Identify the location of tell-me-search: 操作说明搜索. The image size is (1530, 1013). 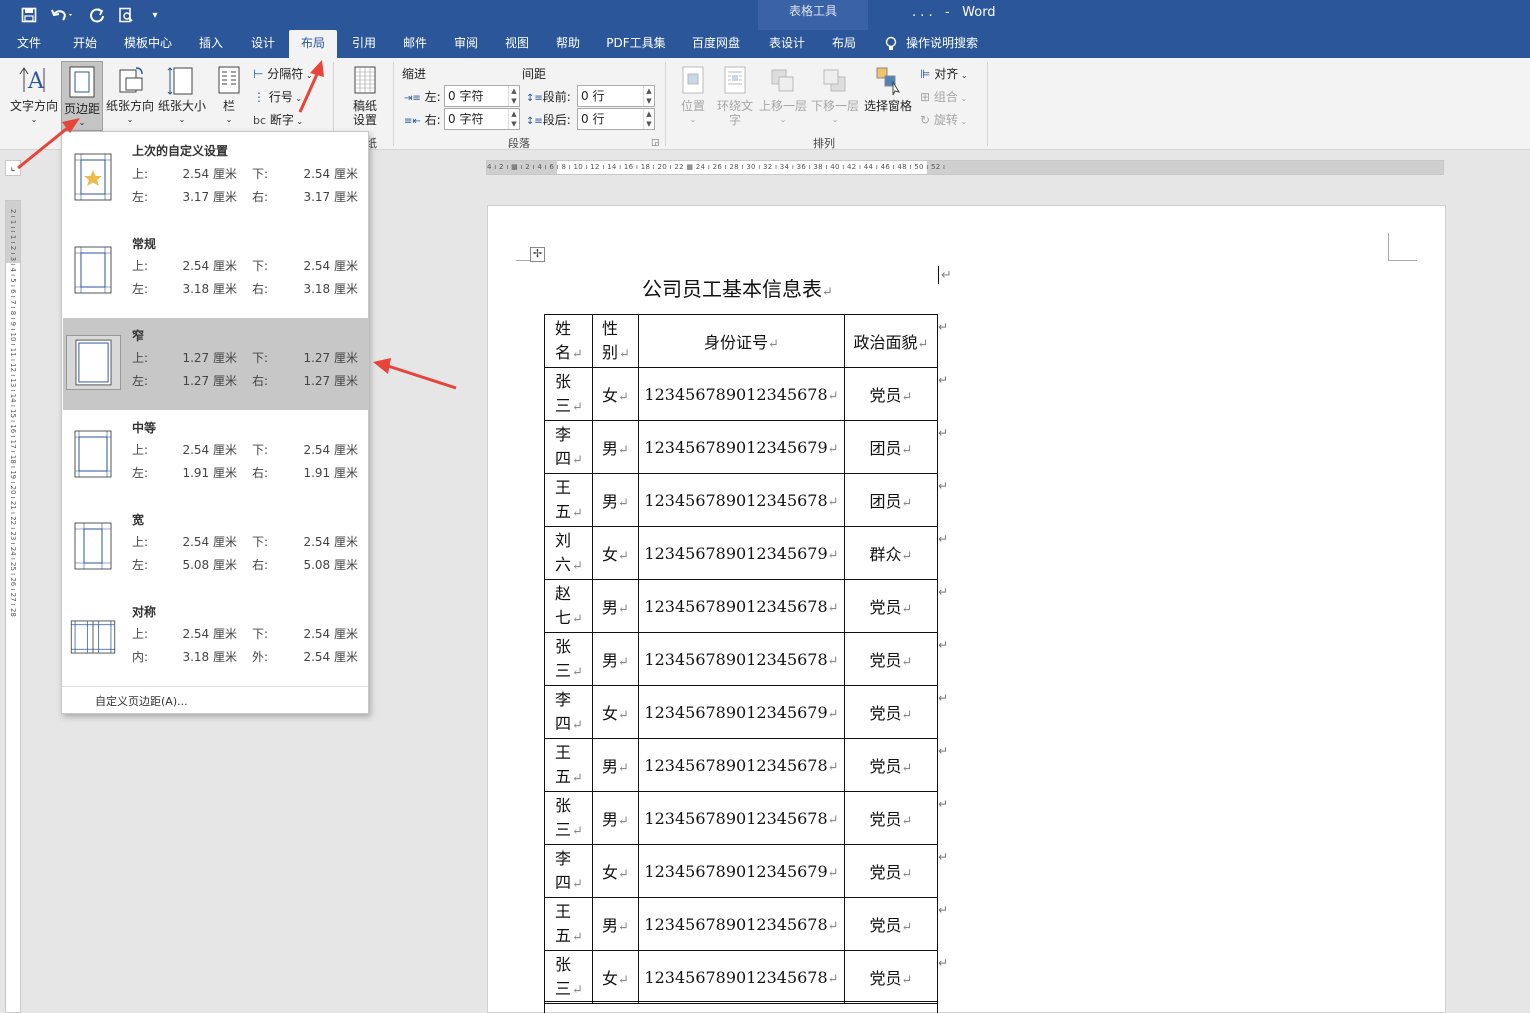
(948, 44).